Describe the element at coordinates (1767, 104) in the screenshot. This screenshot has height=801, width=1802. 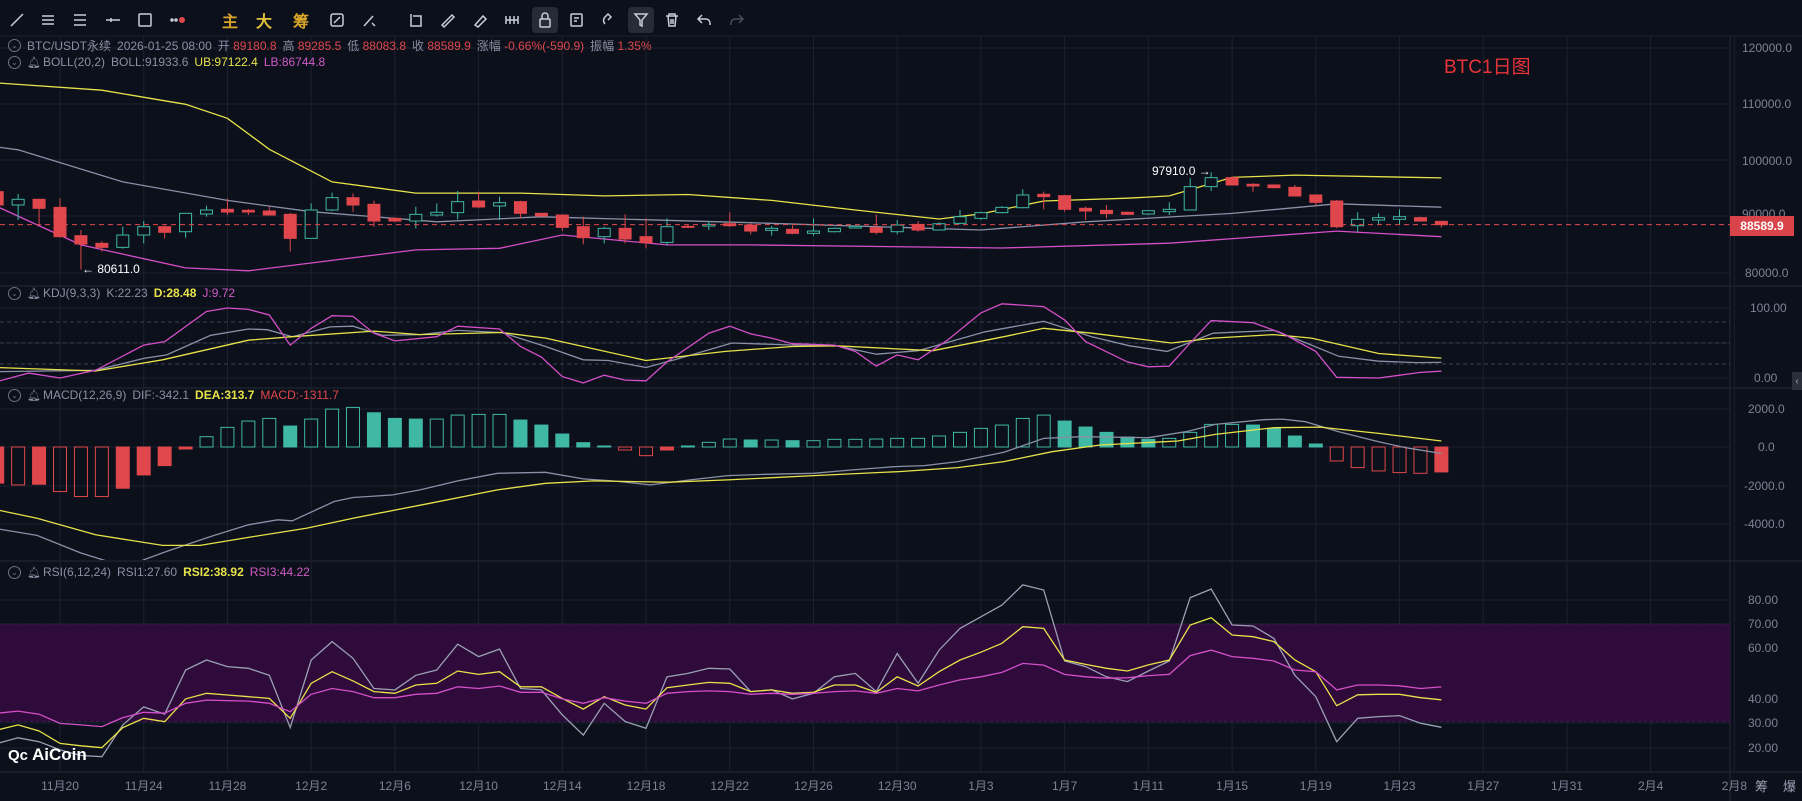
I see `price-axis-label: 110000.0` at that location.